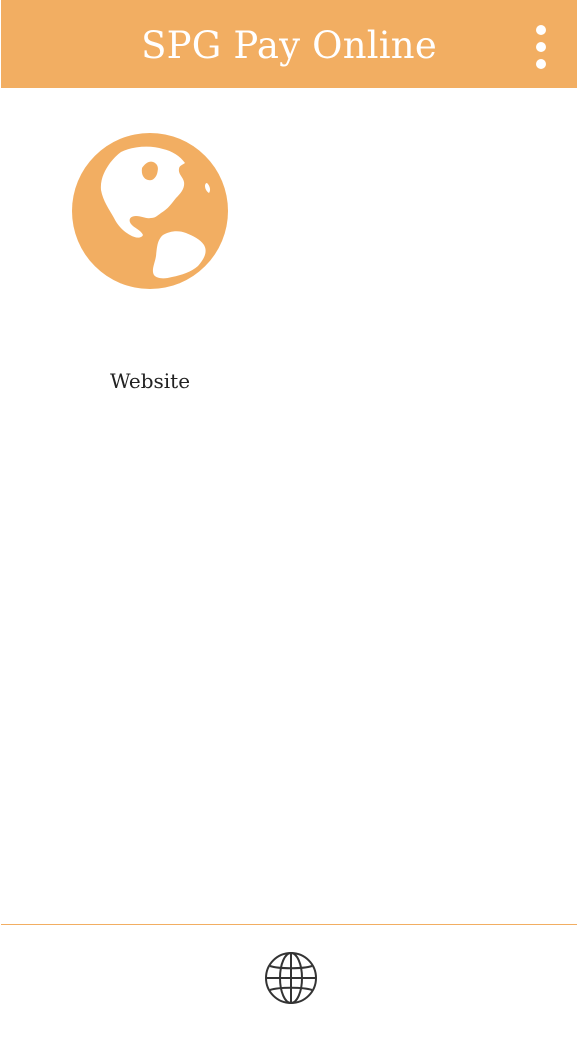 This screenshot has height=1046, width=578. I want to click on website-tile: Website, so click(150, 267).